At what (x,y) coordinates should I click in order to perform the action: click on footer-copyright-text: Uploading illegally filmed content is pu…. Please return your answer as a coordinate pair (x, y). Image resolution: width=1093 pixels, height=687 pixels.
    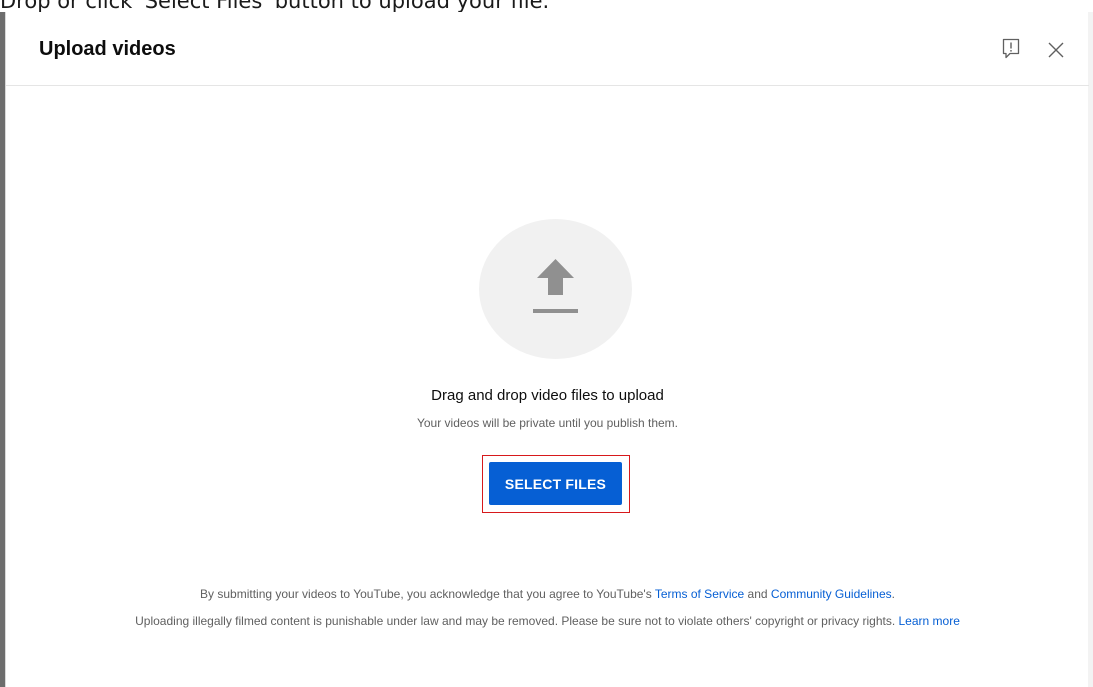
    Looking at the image, I should click on (517, 621).